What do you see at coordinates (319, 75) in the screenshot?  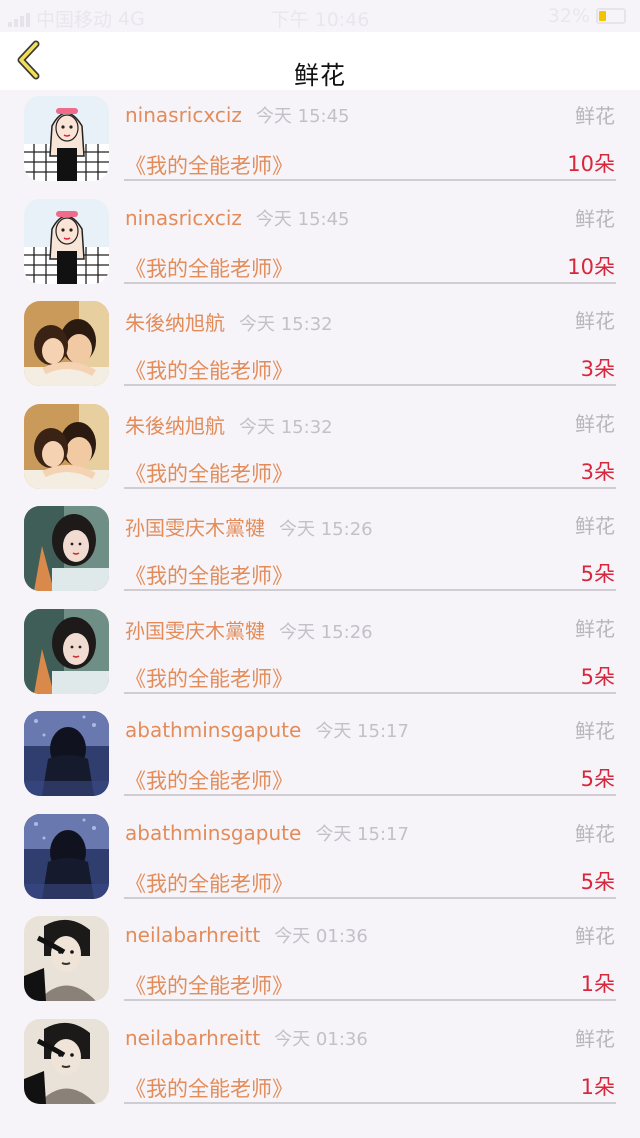 I see `page-title: 鲜花` at bounding box center [319, 75].